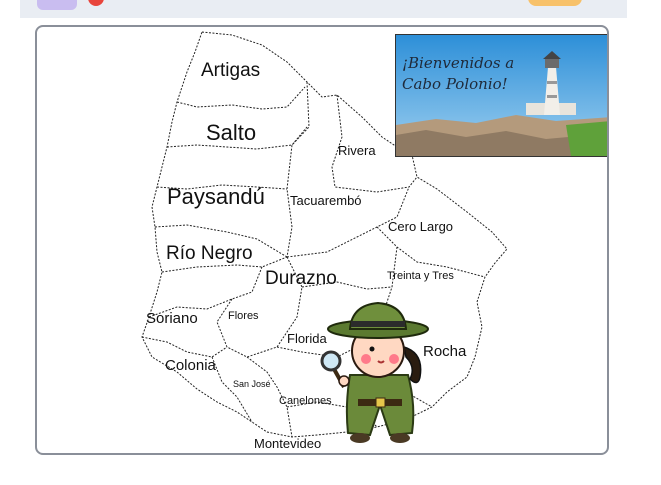 Image resolution: width=661 pixels, height=485 pixels. What do you see at coordinates (323, 9) in the screenshot?
I see `stage-toolbar` at bounding box center [323, 9].